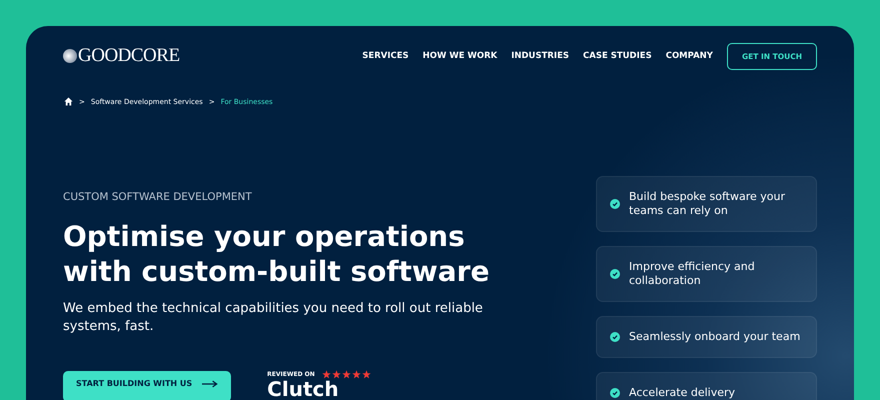  I want to click on benefit-text: Seamlessly onboard your team, so click(714, 337).